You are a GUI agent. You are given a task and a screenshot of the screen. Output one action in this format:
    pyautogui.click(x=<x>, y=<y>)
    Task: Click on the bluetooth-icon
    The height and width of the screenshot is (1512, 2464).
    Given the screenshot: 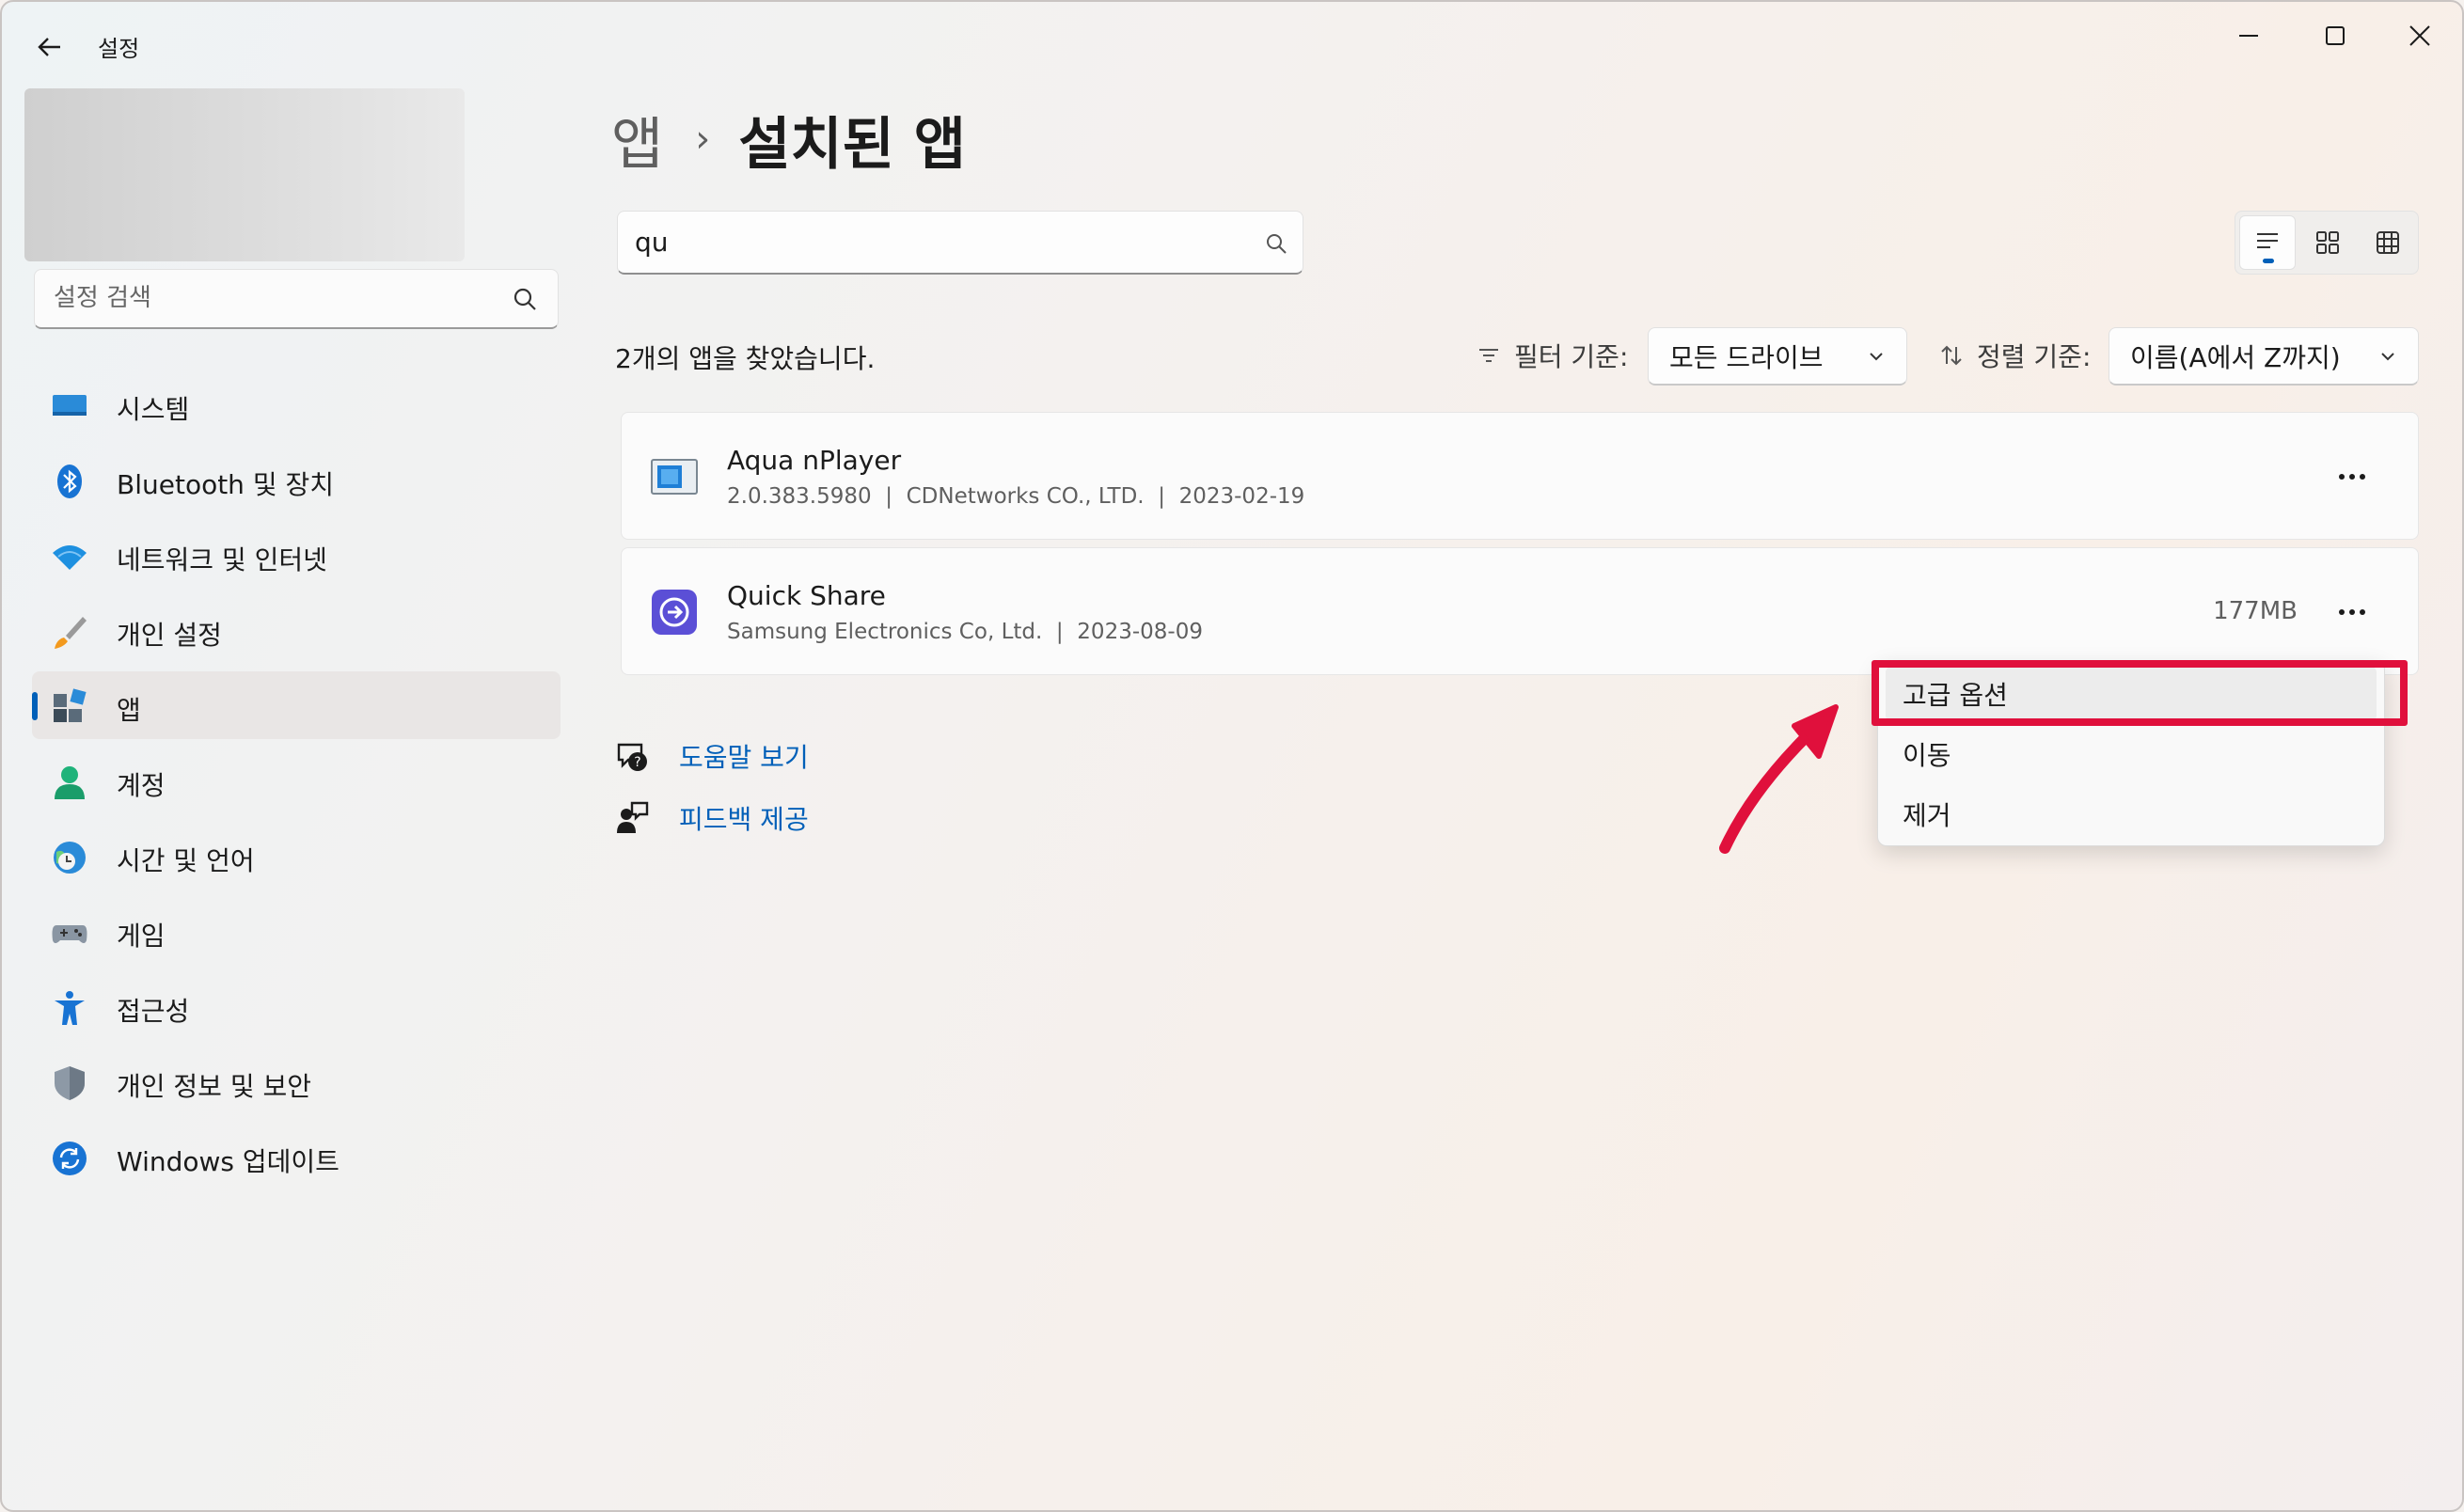 What is the action you would take?
    pyautogui.click(x=69, y=481)
    